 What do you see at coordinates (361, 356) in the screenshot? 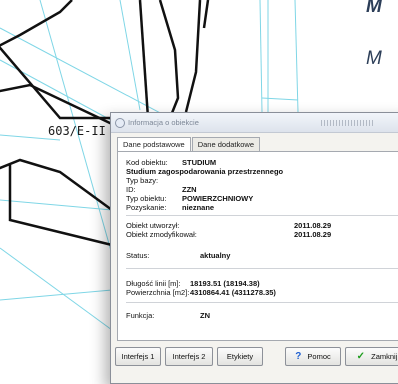
I see `checkmark-icon: ✓` at bounding box center [361, 356].